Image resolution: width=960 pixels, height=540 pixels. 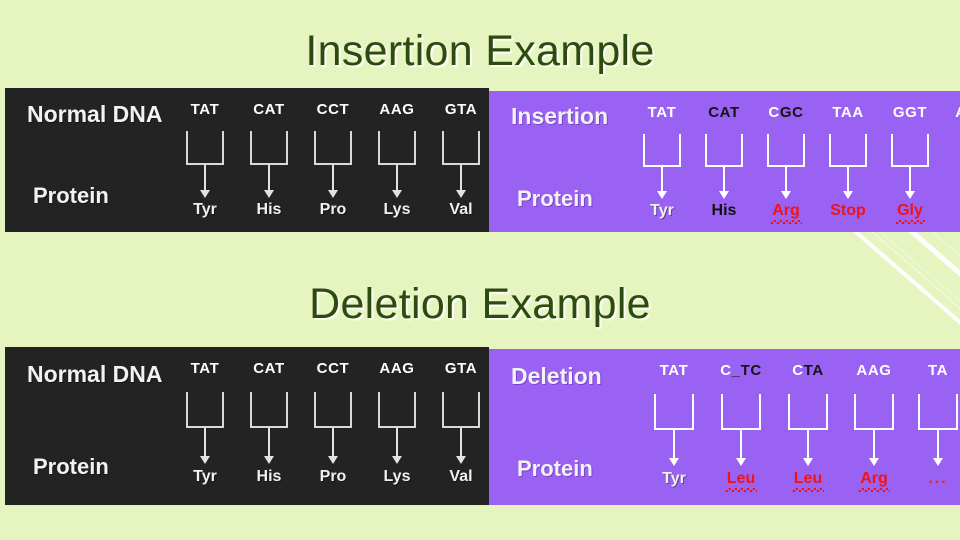 I want to click on codon-base: GC, so click(x=791, y=112).